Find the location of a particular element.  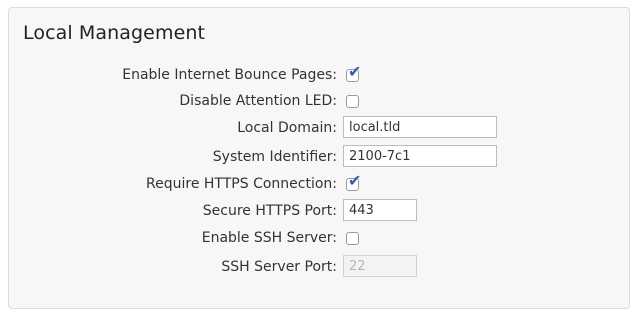

system-identifier-row: System Identifier: is located at coordinates (319, 157).